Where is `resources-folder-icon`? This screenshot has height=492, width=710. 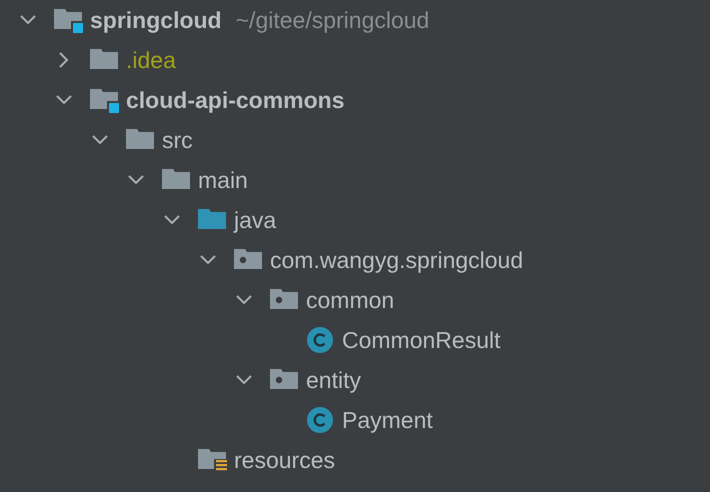
resources-folder-icon is located at coordinates (213, 460).